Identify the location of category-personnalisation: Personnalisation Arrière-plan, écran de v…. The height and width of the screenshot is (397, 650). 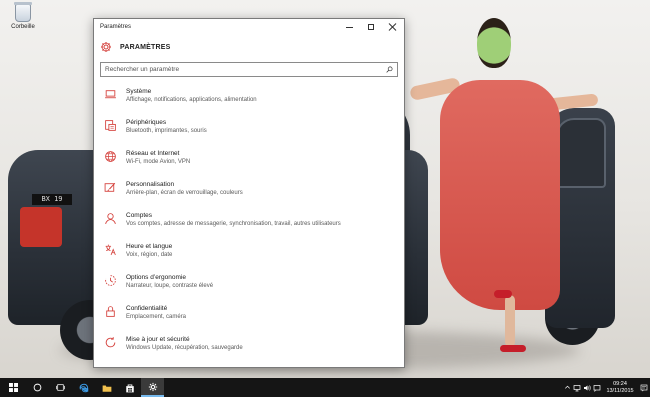
(249, 192).